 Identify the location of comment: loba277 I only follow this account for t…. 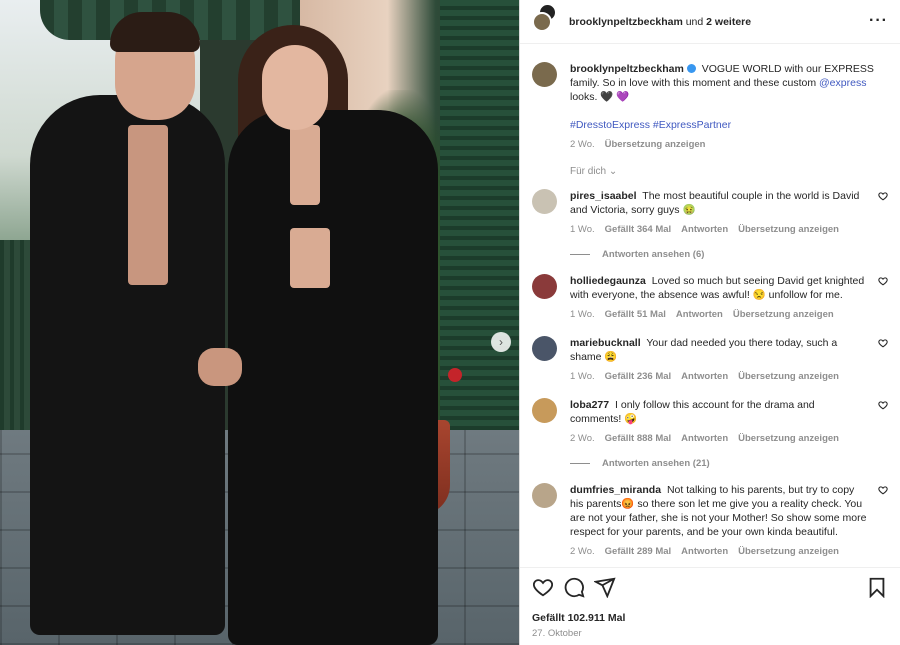
(710, 422).